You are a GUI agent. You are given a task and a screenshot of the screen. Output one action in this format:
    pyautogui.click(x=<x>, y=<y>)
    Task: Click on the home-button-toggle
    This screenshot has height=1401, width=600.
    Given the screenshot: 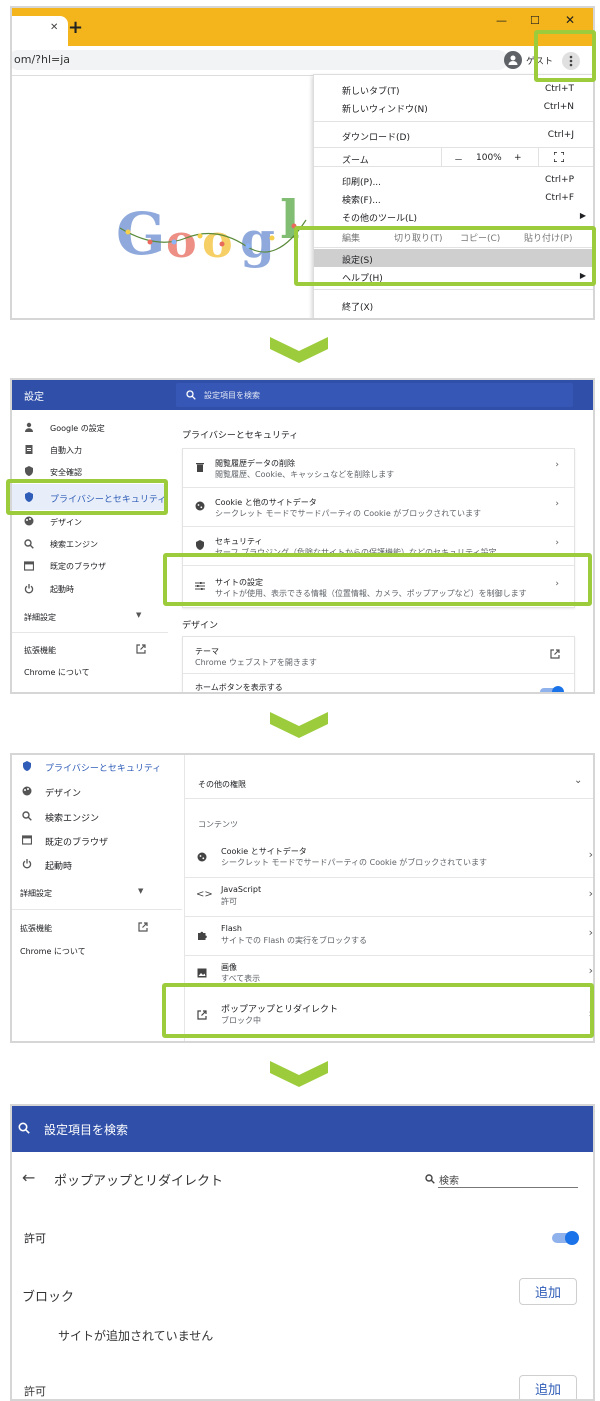 What is the action you would take?
    pyautogui.click(x=552, y=689)
    